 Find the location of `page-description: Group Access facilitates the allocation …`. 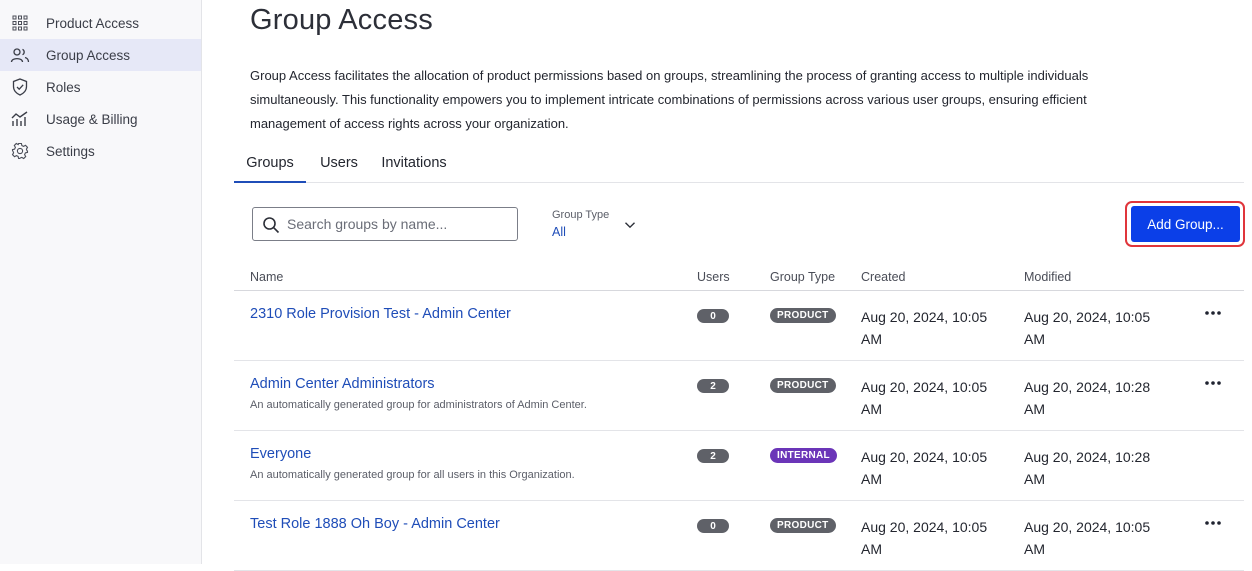

page-description: Group Access facilitates the allocation … is located at coordinates (669, 99).